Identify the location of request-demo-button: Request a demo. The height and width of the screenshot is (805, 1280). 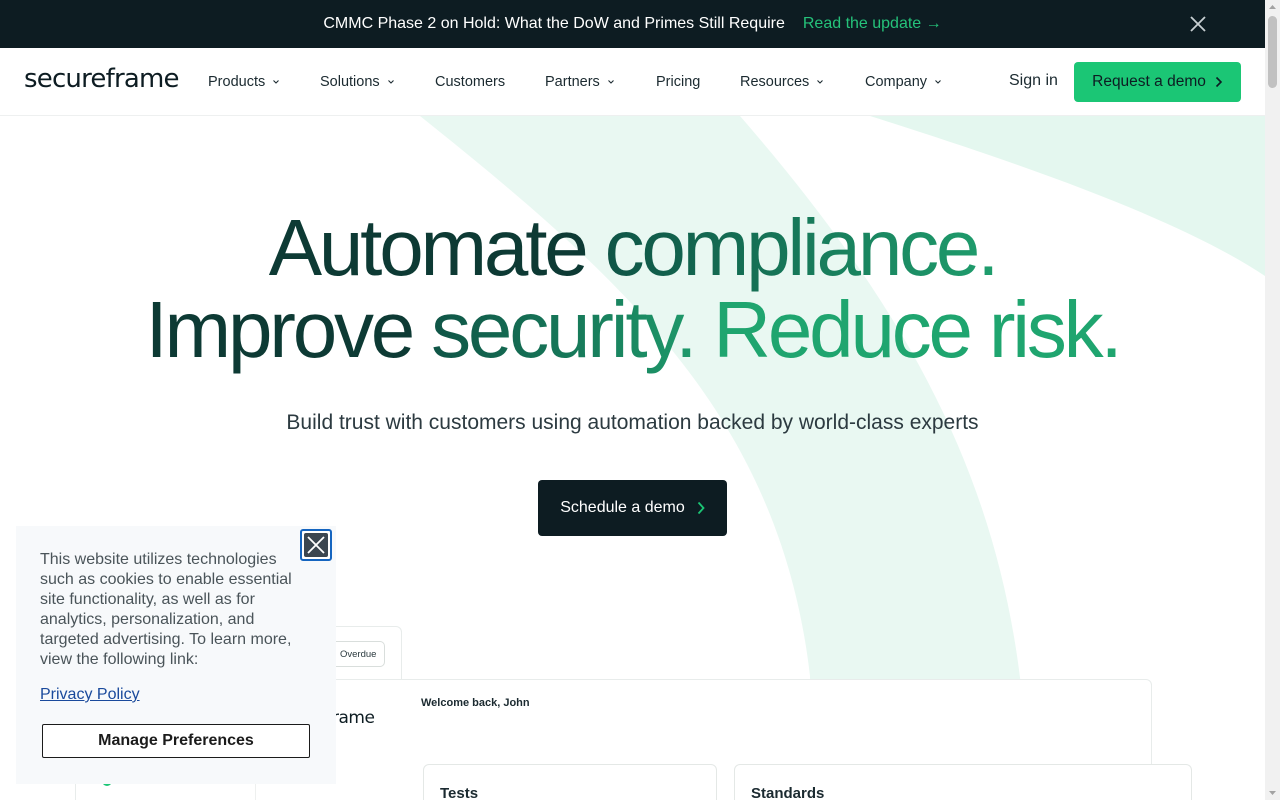
(1157, 82).